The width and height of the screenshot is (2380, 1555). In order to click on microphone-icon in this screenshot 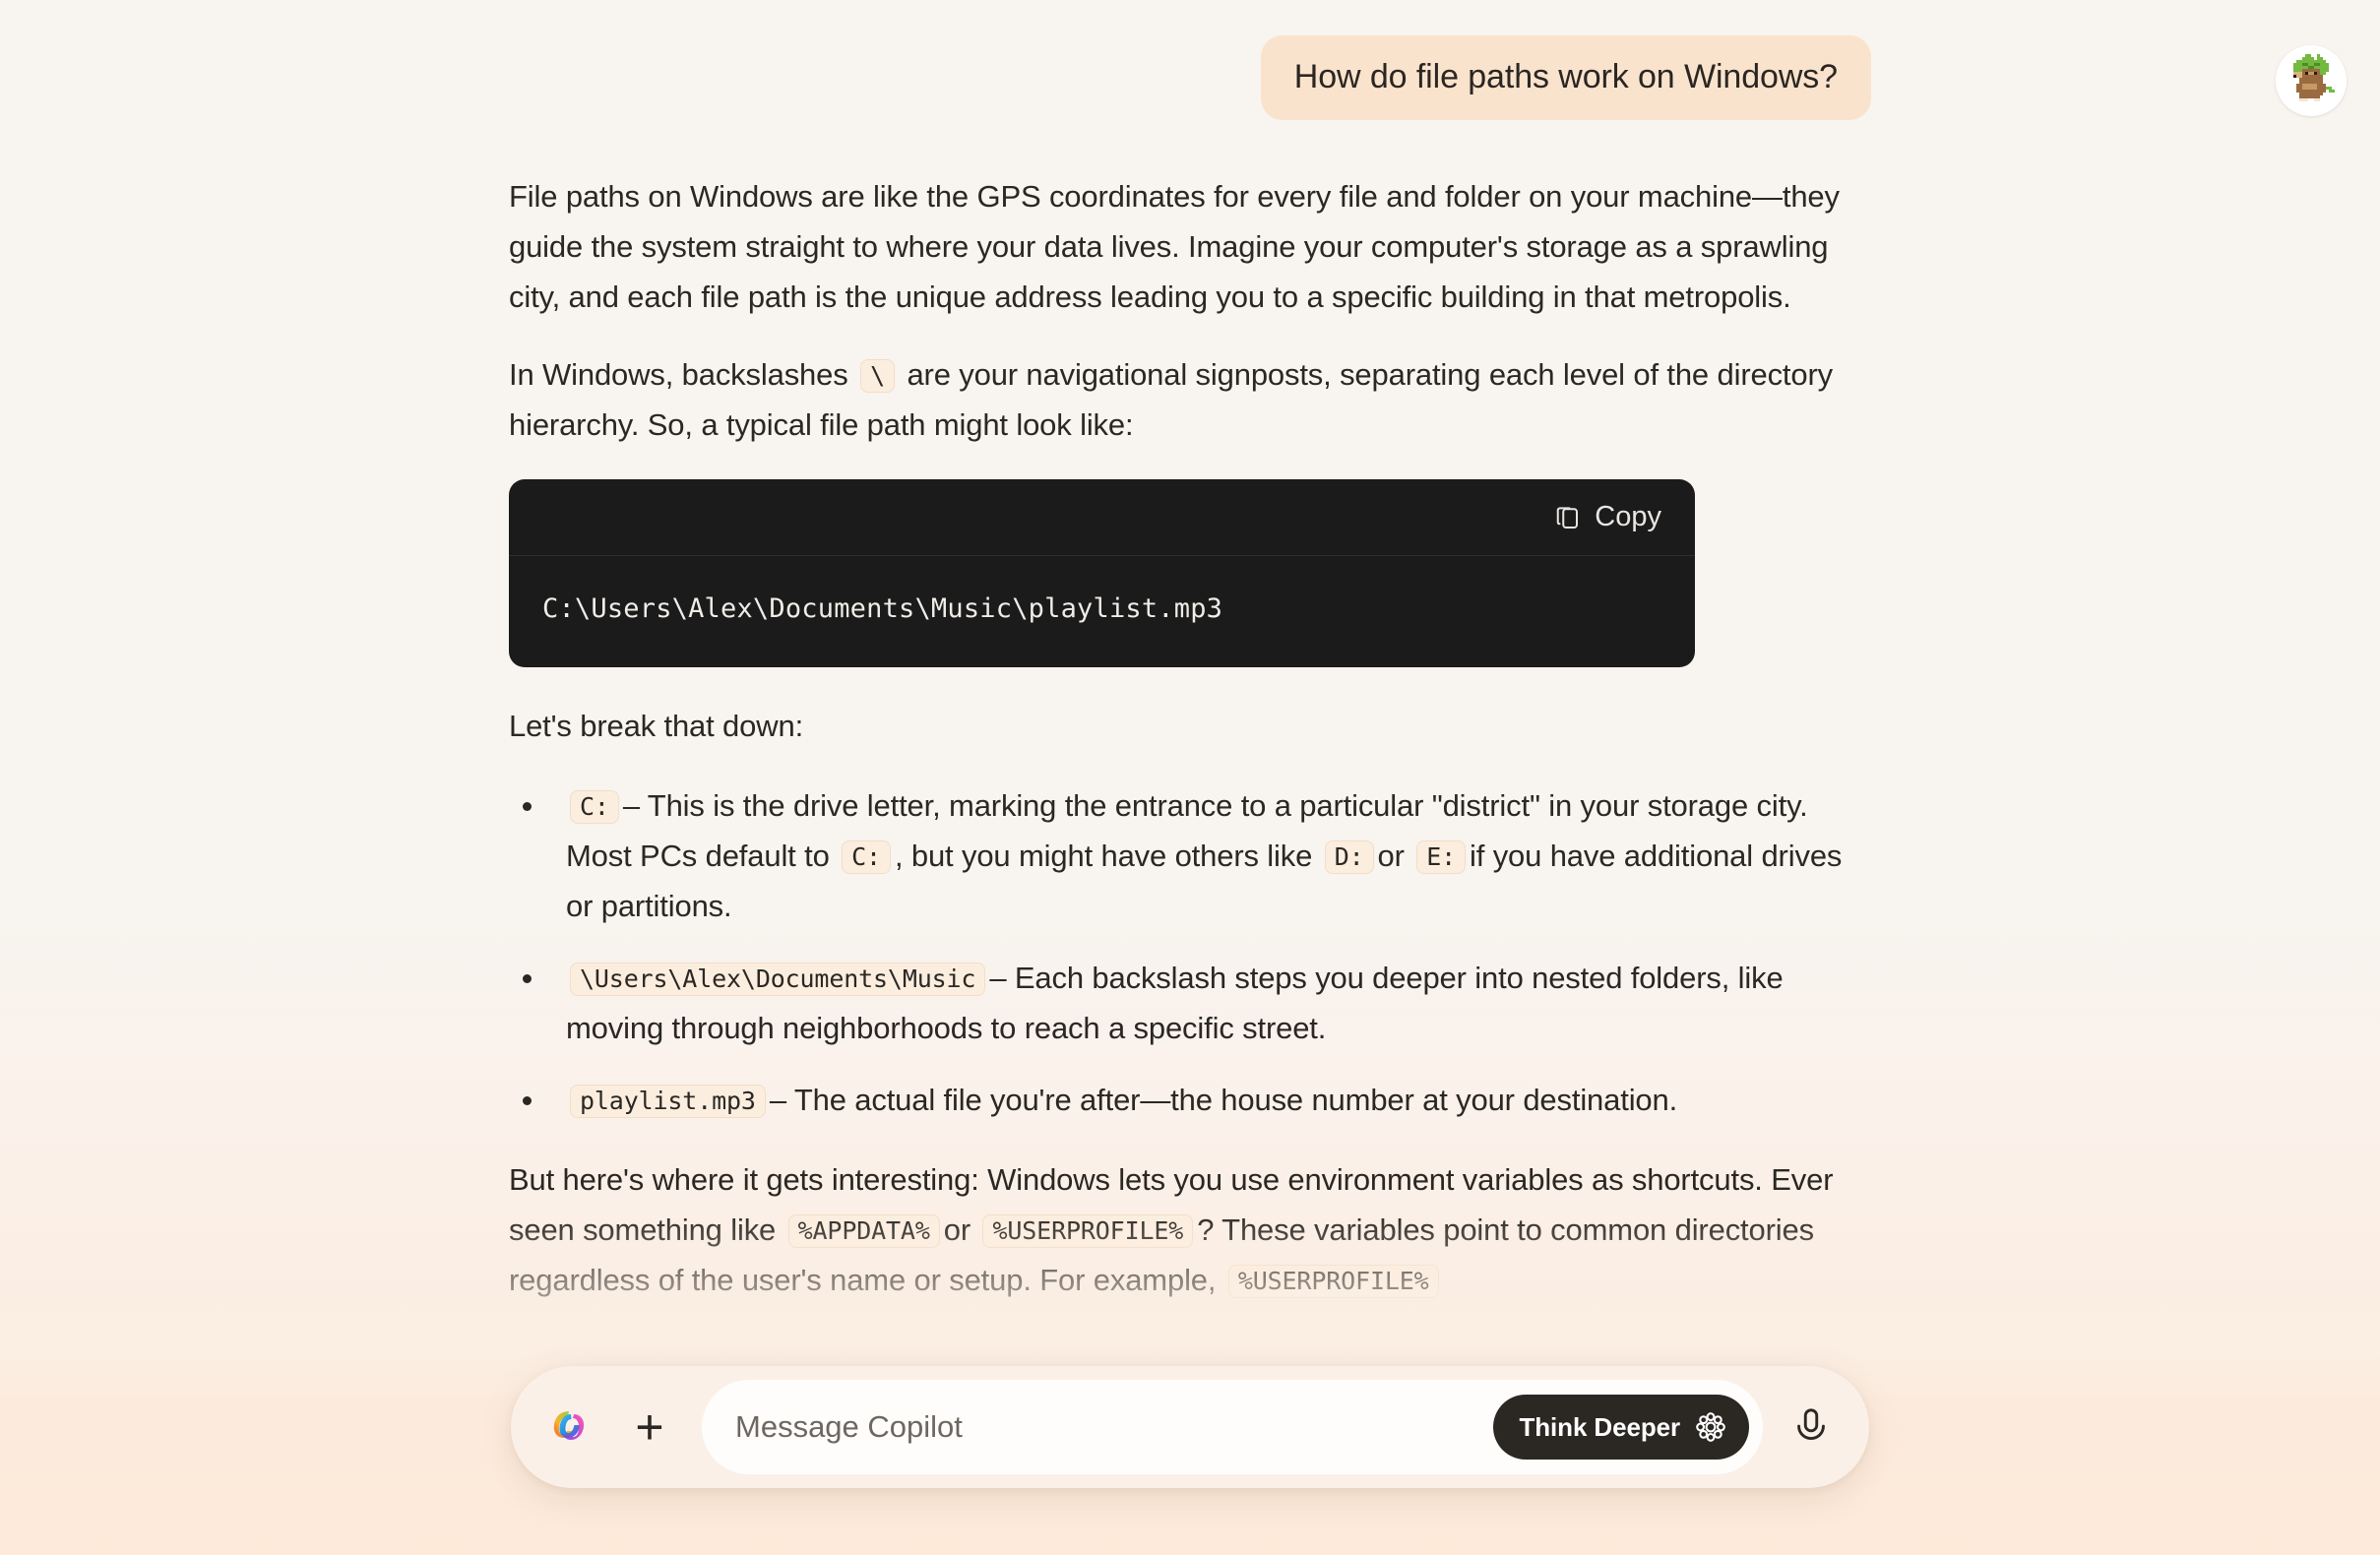, I will do `click(1811, 1427)`.